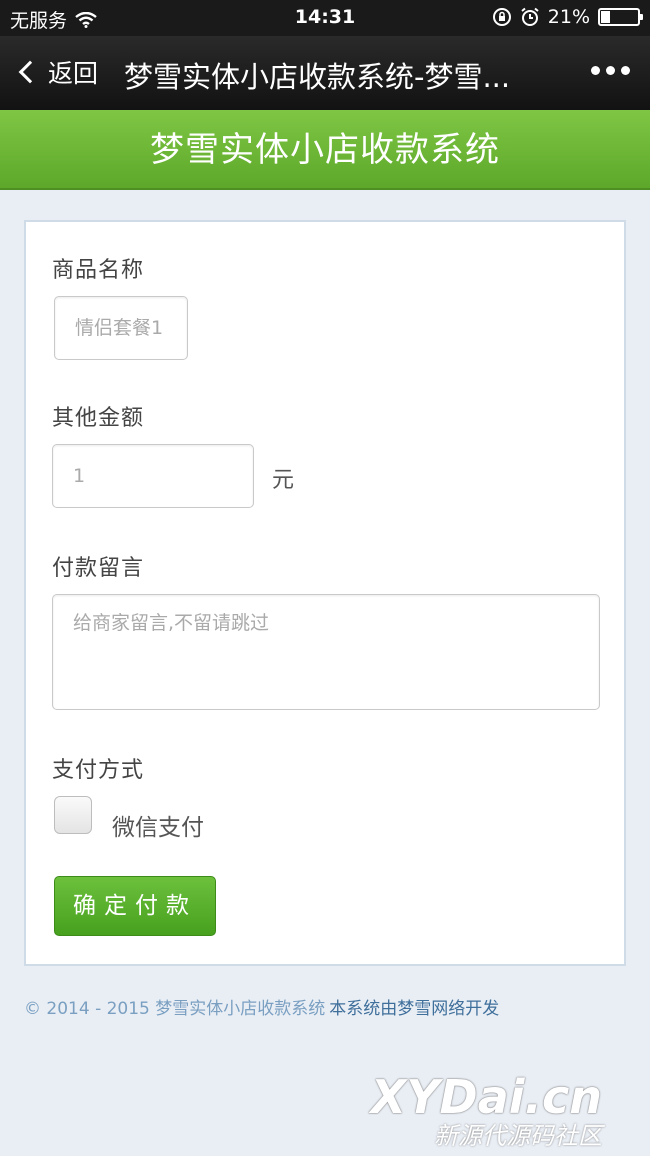 This screenshot has height=1156, width=650. What do you see at coordinates (283, 480) in the screenshot?
I see `amount-unit: 元` at bounding box center [283, 480].